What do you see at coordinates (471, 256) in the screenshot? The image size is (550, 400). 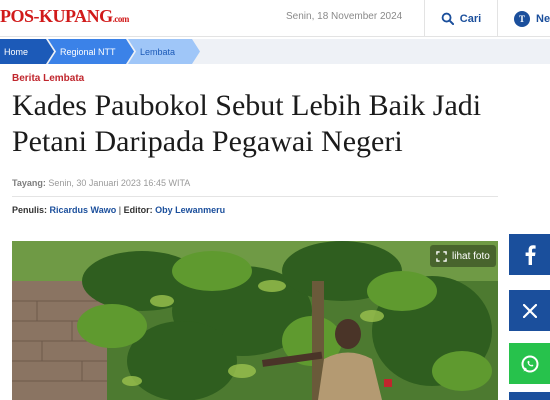 I see `view-photo-label: lihat foto` at bounding box center [471, 256].